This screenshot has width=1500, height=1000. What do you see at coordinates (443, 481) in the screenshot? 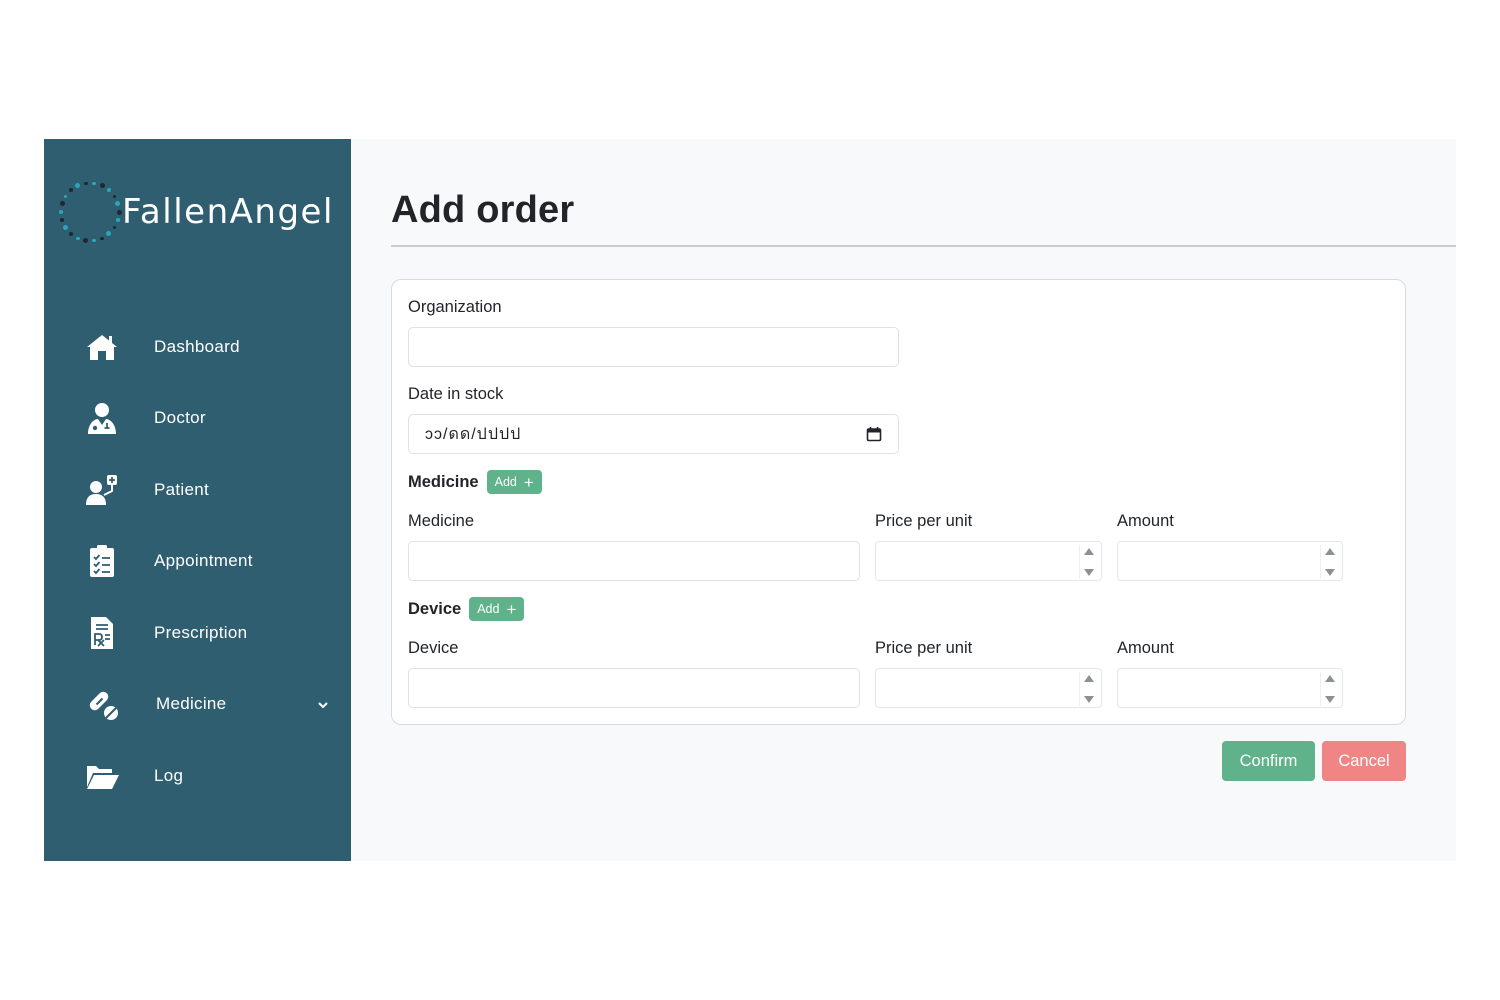
I see `medicine-section-title: Medicine` at bounding box center [443, 481].